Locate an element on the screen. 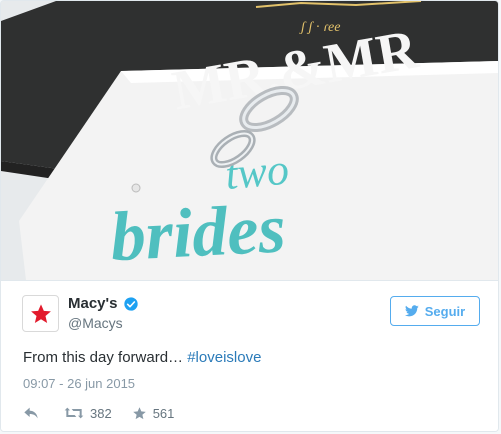 The image size is (501, 434). like-button: 561 is located at coordinates (153, 413).